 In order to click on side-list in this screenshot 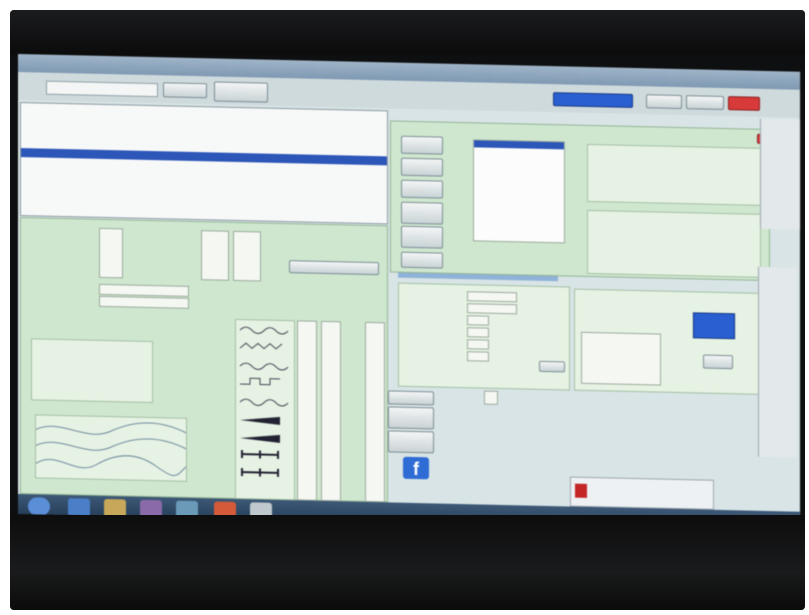, I will do `click(780, 174)`.